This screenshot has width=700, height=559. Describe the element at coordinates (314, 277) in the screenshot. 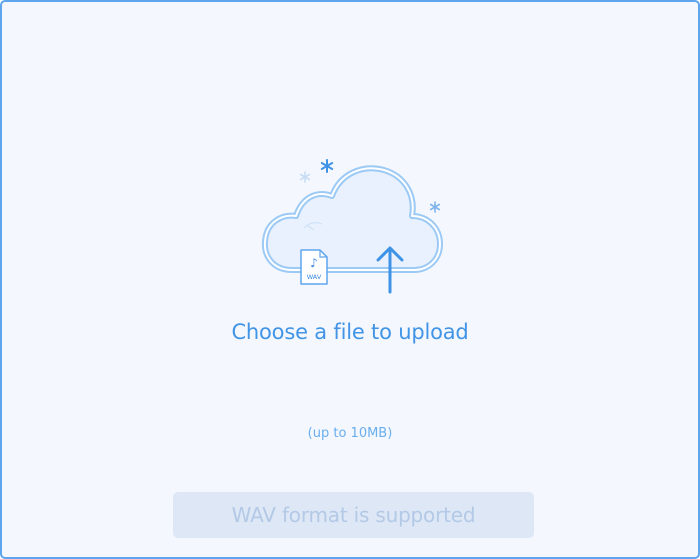

I see `svg-text: WAV` at that location.